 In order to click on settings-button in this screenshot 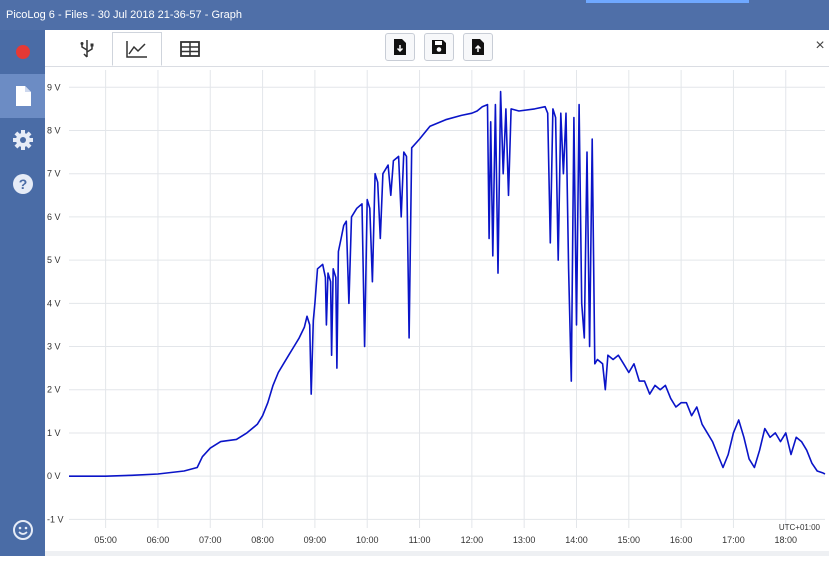, I will do `click(22, 140)`.